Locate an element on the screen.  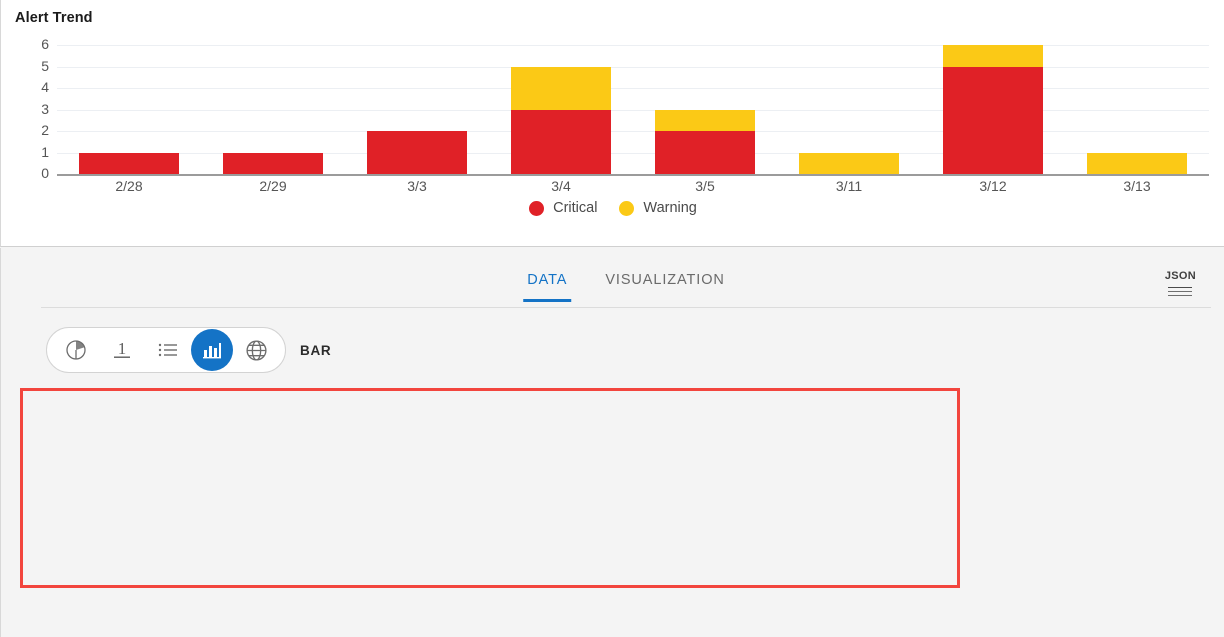
tab-bar: DATA VISUALIZATION JSON is located at coordinates (626, 285).